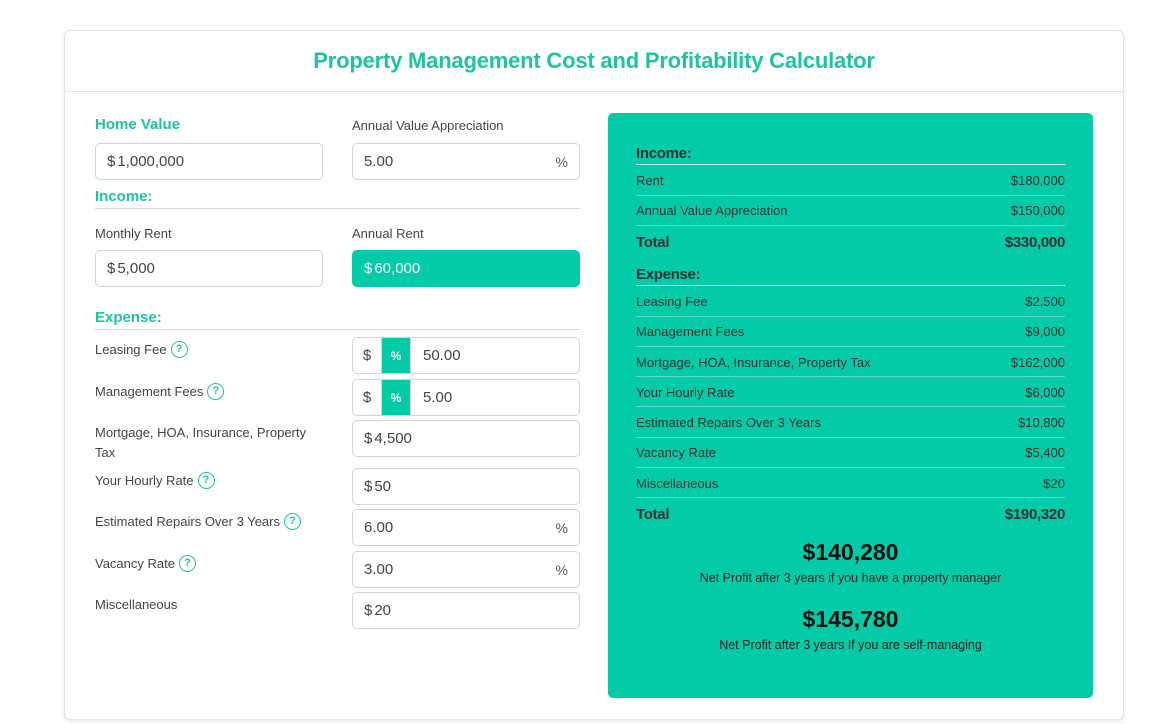 The width and height of the screenshot is (1170, 724). Describe the element at coordinates (438, 397) in the screenshot. I see `management-fees-text: 5.00` at that location.